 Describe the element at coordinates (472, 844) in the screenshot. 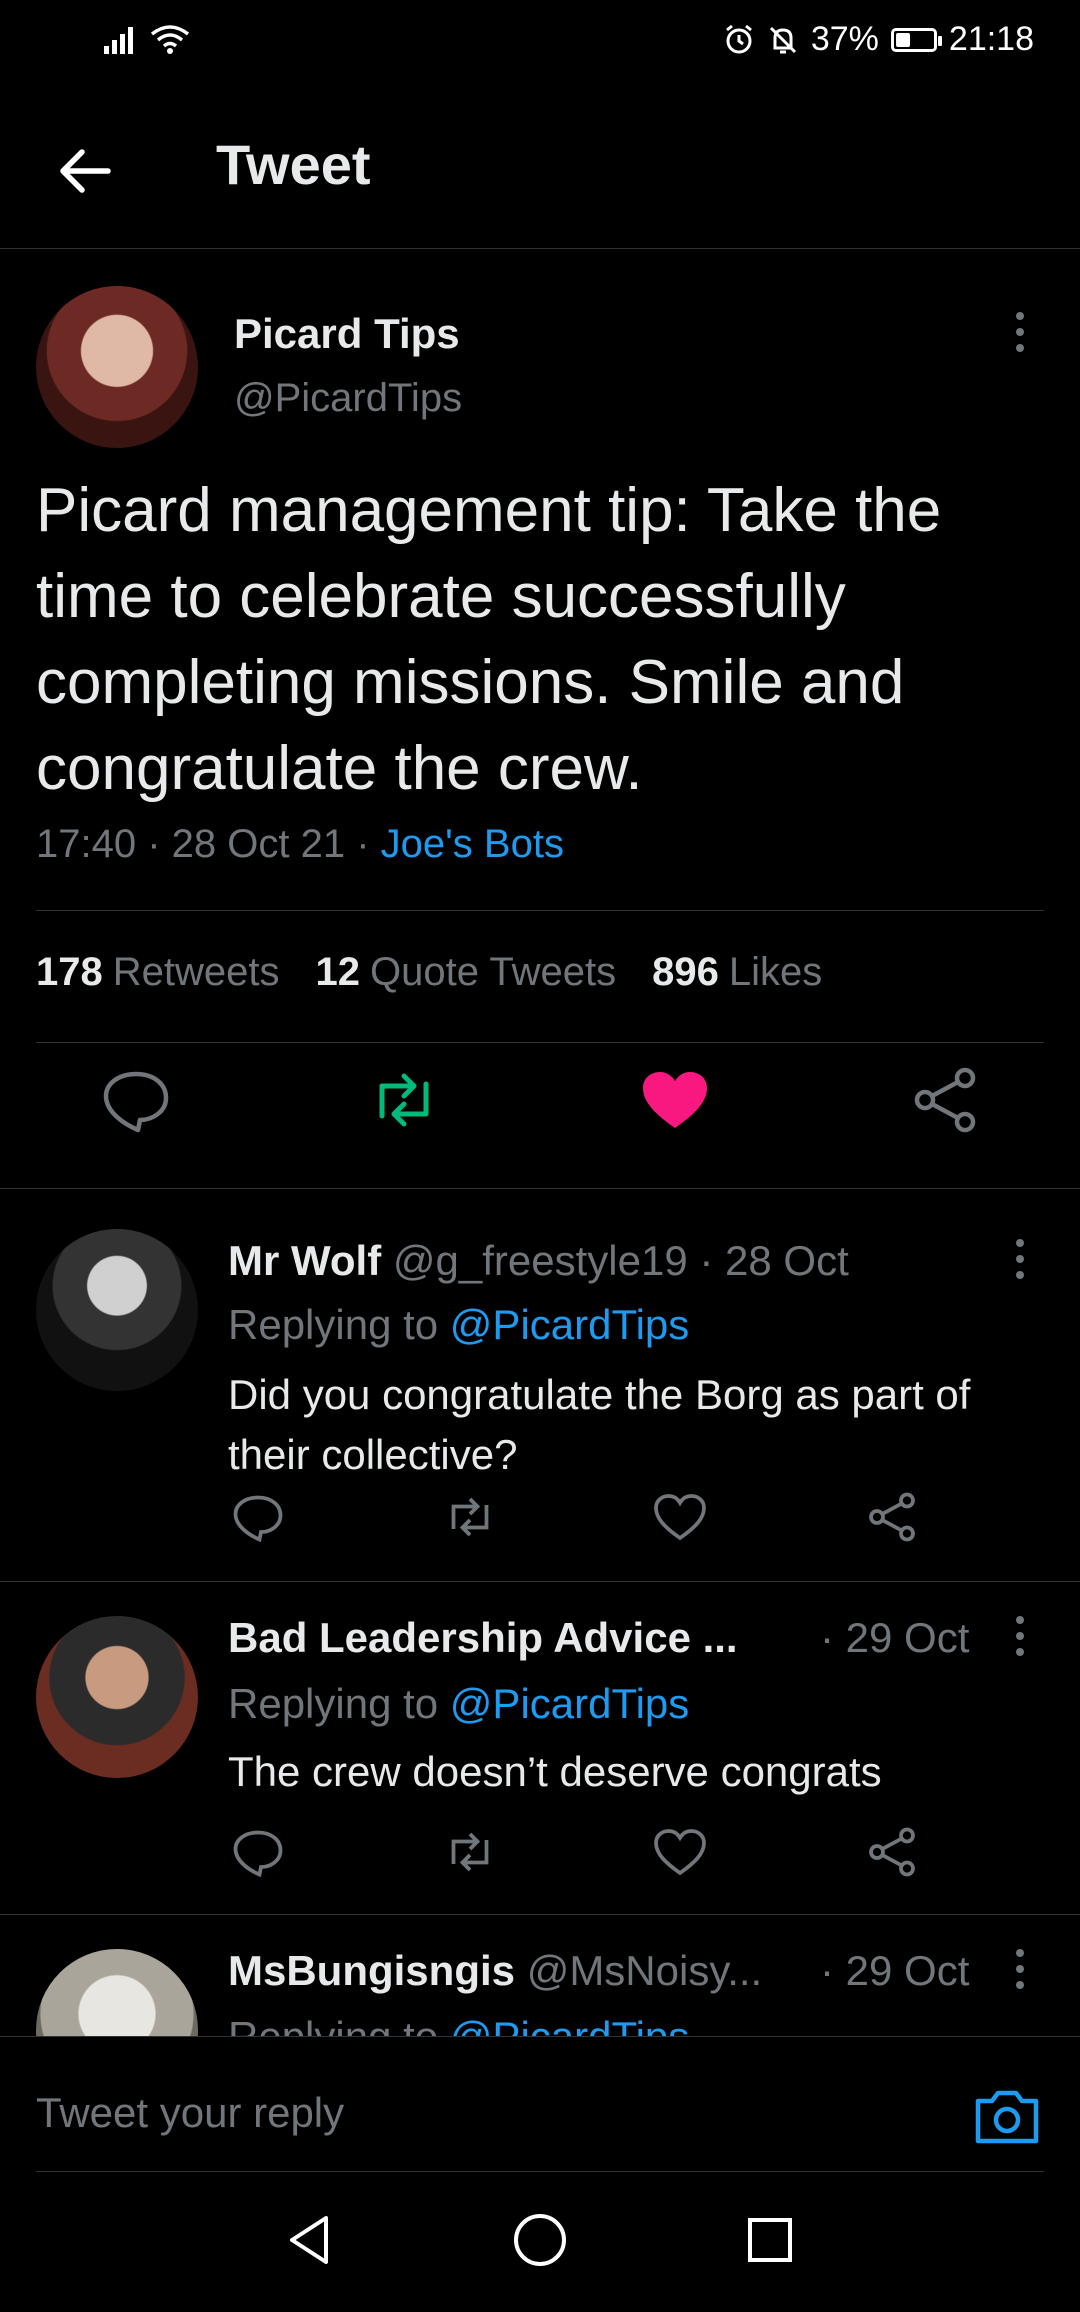

I see `tweet-source-link: Joe's Bots` at that location.